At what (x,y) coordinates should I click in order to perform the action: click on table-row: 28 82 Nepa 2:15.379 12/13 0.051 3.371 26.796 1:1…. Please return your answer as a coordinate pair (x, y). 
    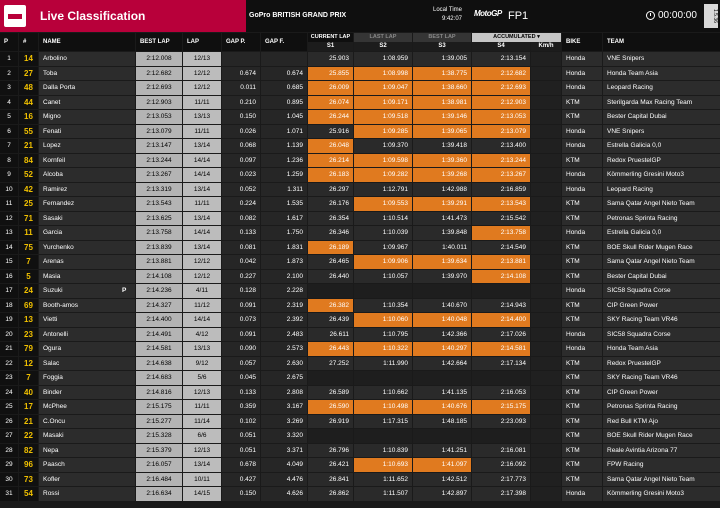
    Looking at the image, I should click on (360, 450).